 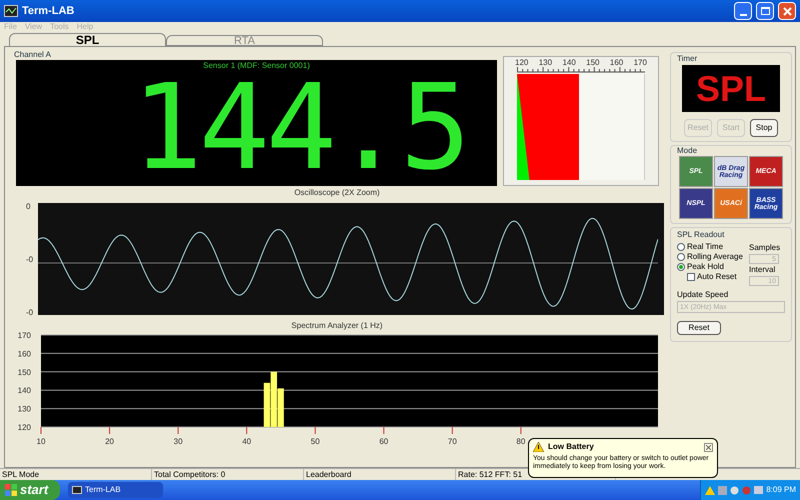 I want to click on meter-tick-label: 130, so click(x=545, y=62).